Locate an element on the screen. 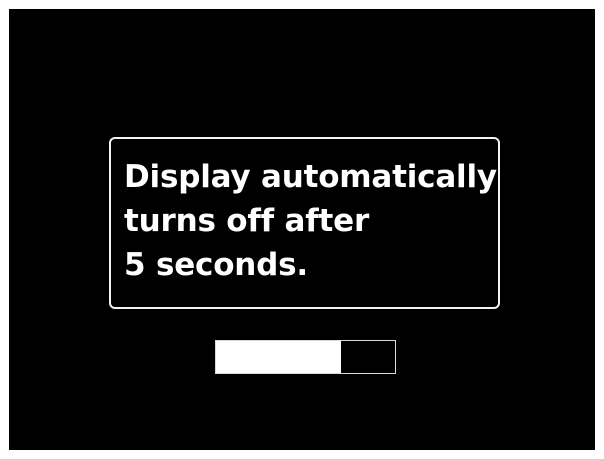 The width and height of the screenshot is (604, 459). message-line-3: 5 seconds. is located at coordinates (216, 265).